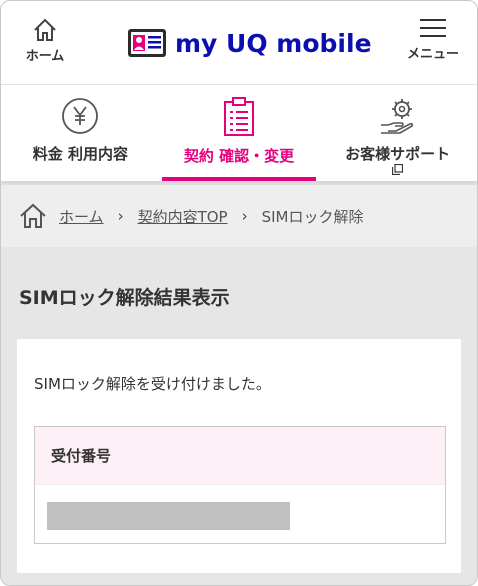 The image size is (478, 586). What do you see at coordinates (152, 384) in the screenshot?
I see `result-message: SIMロック解除を受け付けました。` at bounding box center [152, 384].